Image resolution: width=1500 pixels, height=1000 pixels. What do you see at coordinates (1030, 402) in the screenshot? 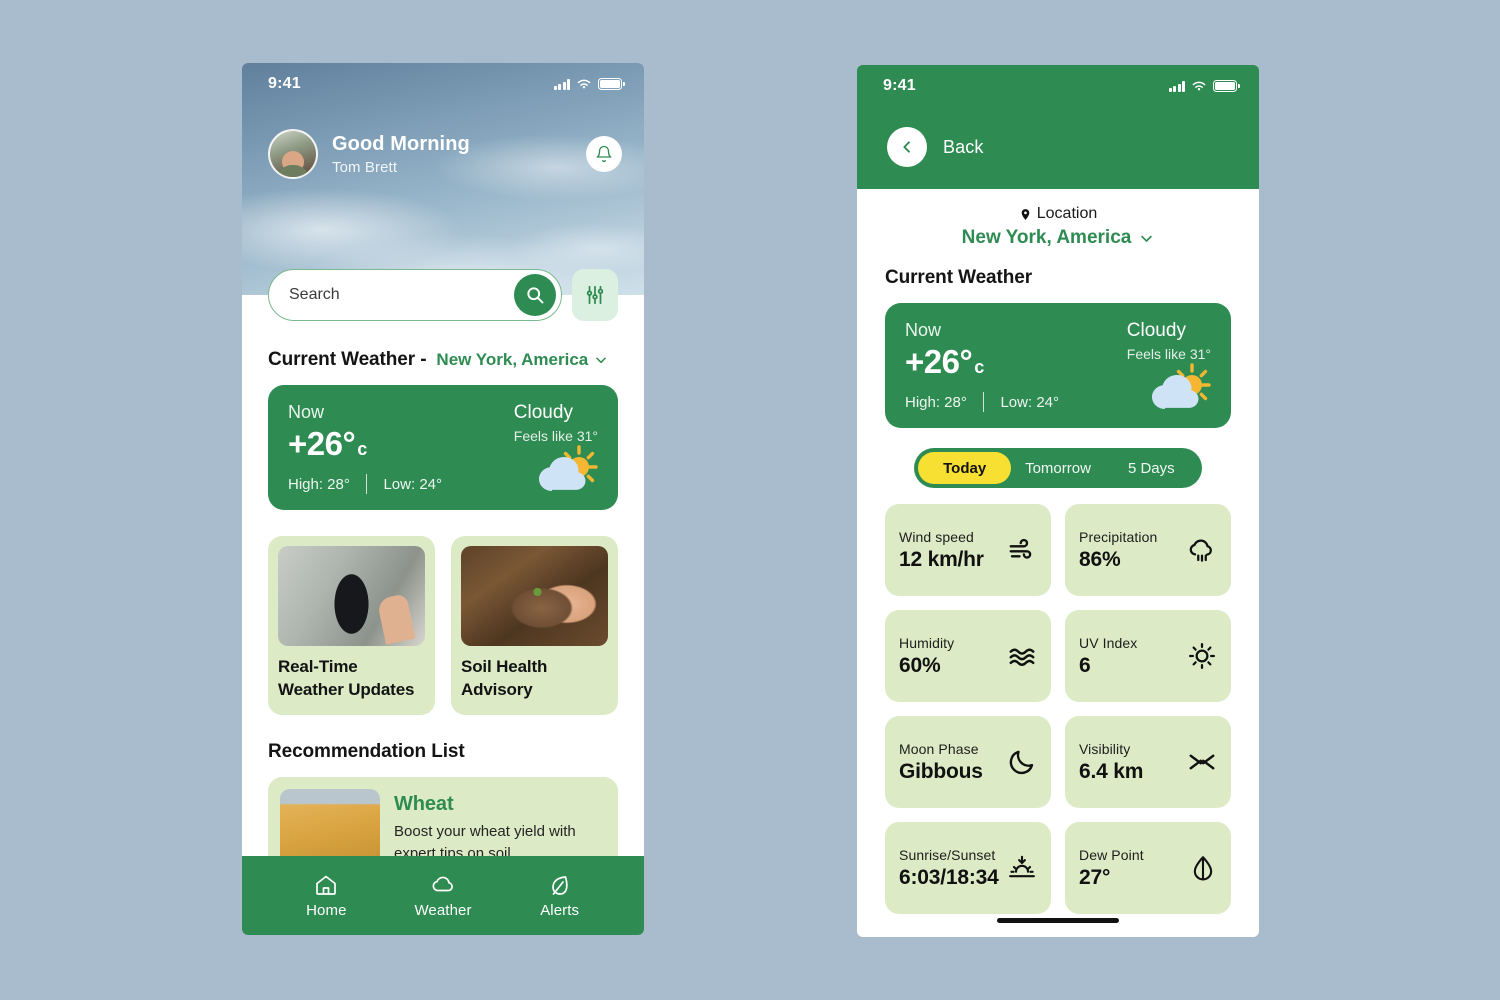
I see `weather-low: Low: 24°` at bounding box center [1030, 402].